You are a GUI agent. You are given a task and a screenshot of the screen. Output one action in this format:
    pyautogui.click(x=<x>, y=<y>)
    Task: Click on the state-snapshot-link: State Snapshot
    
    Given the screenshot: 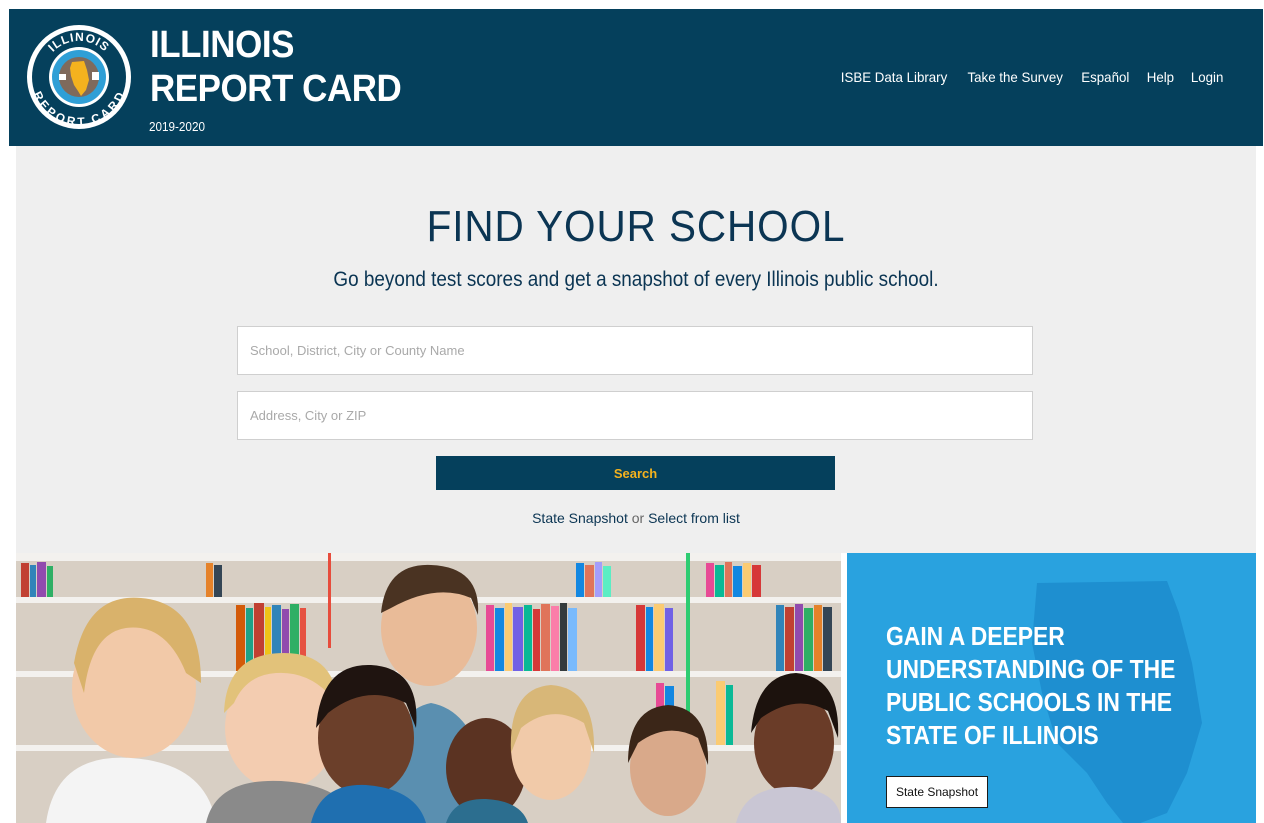 What is the action you would take?
    pyautogui.click(x=580, y=518)
    